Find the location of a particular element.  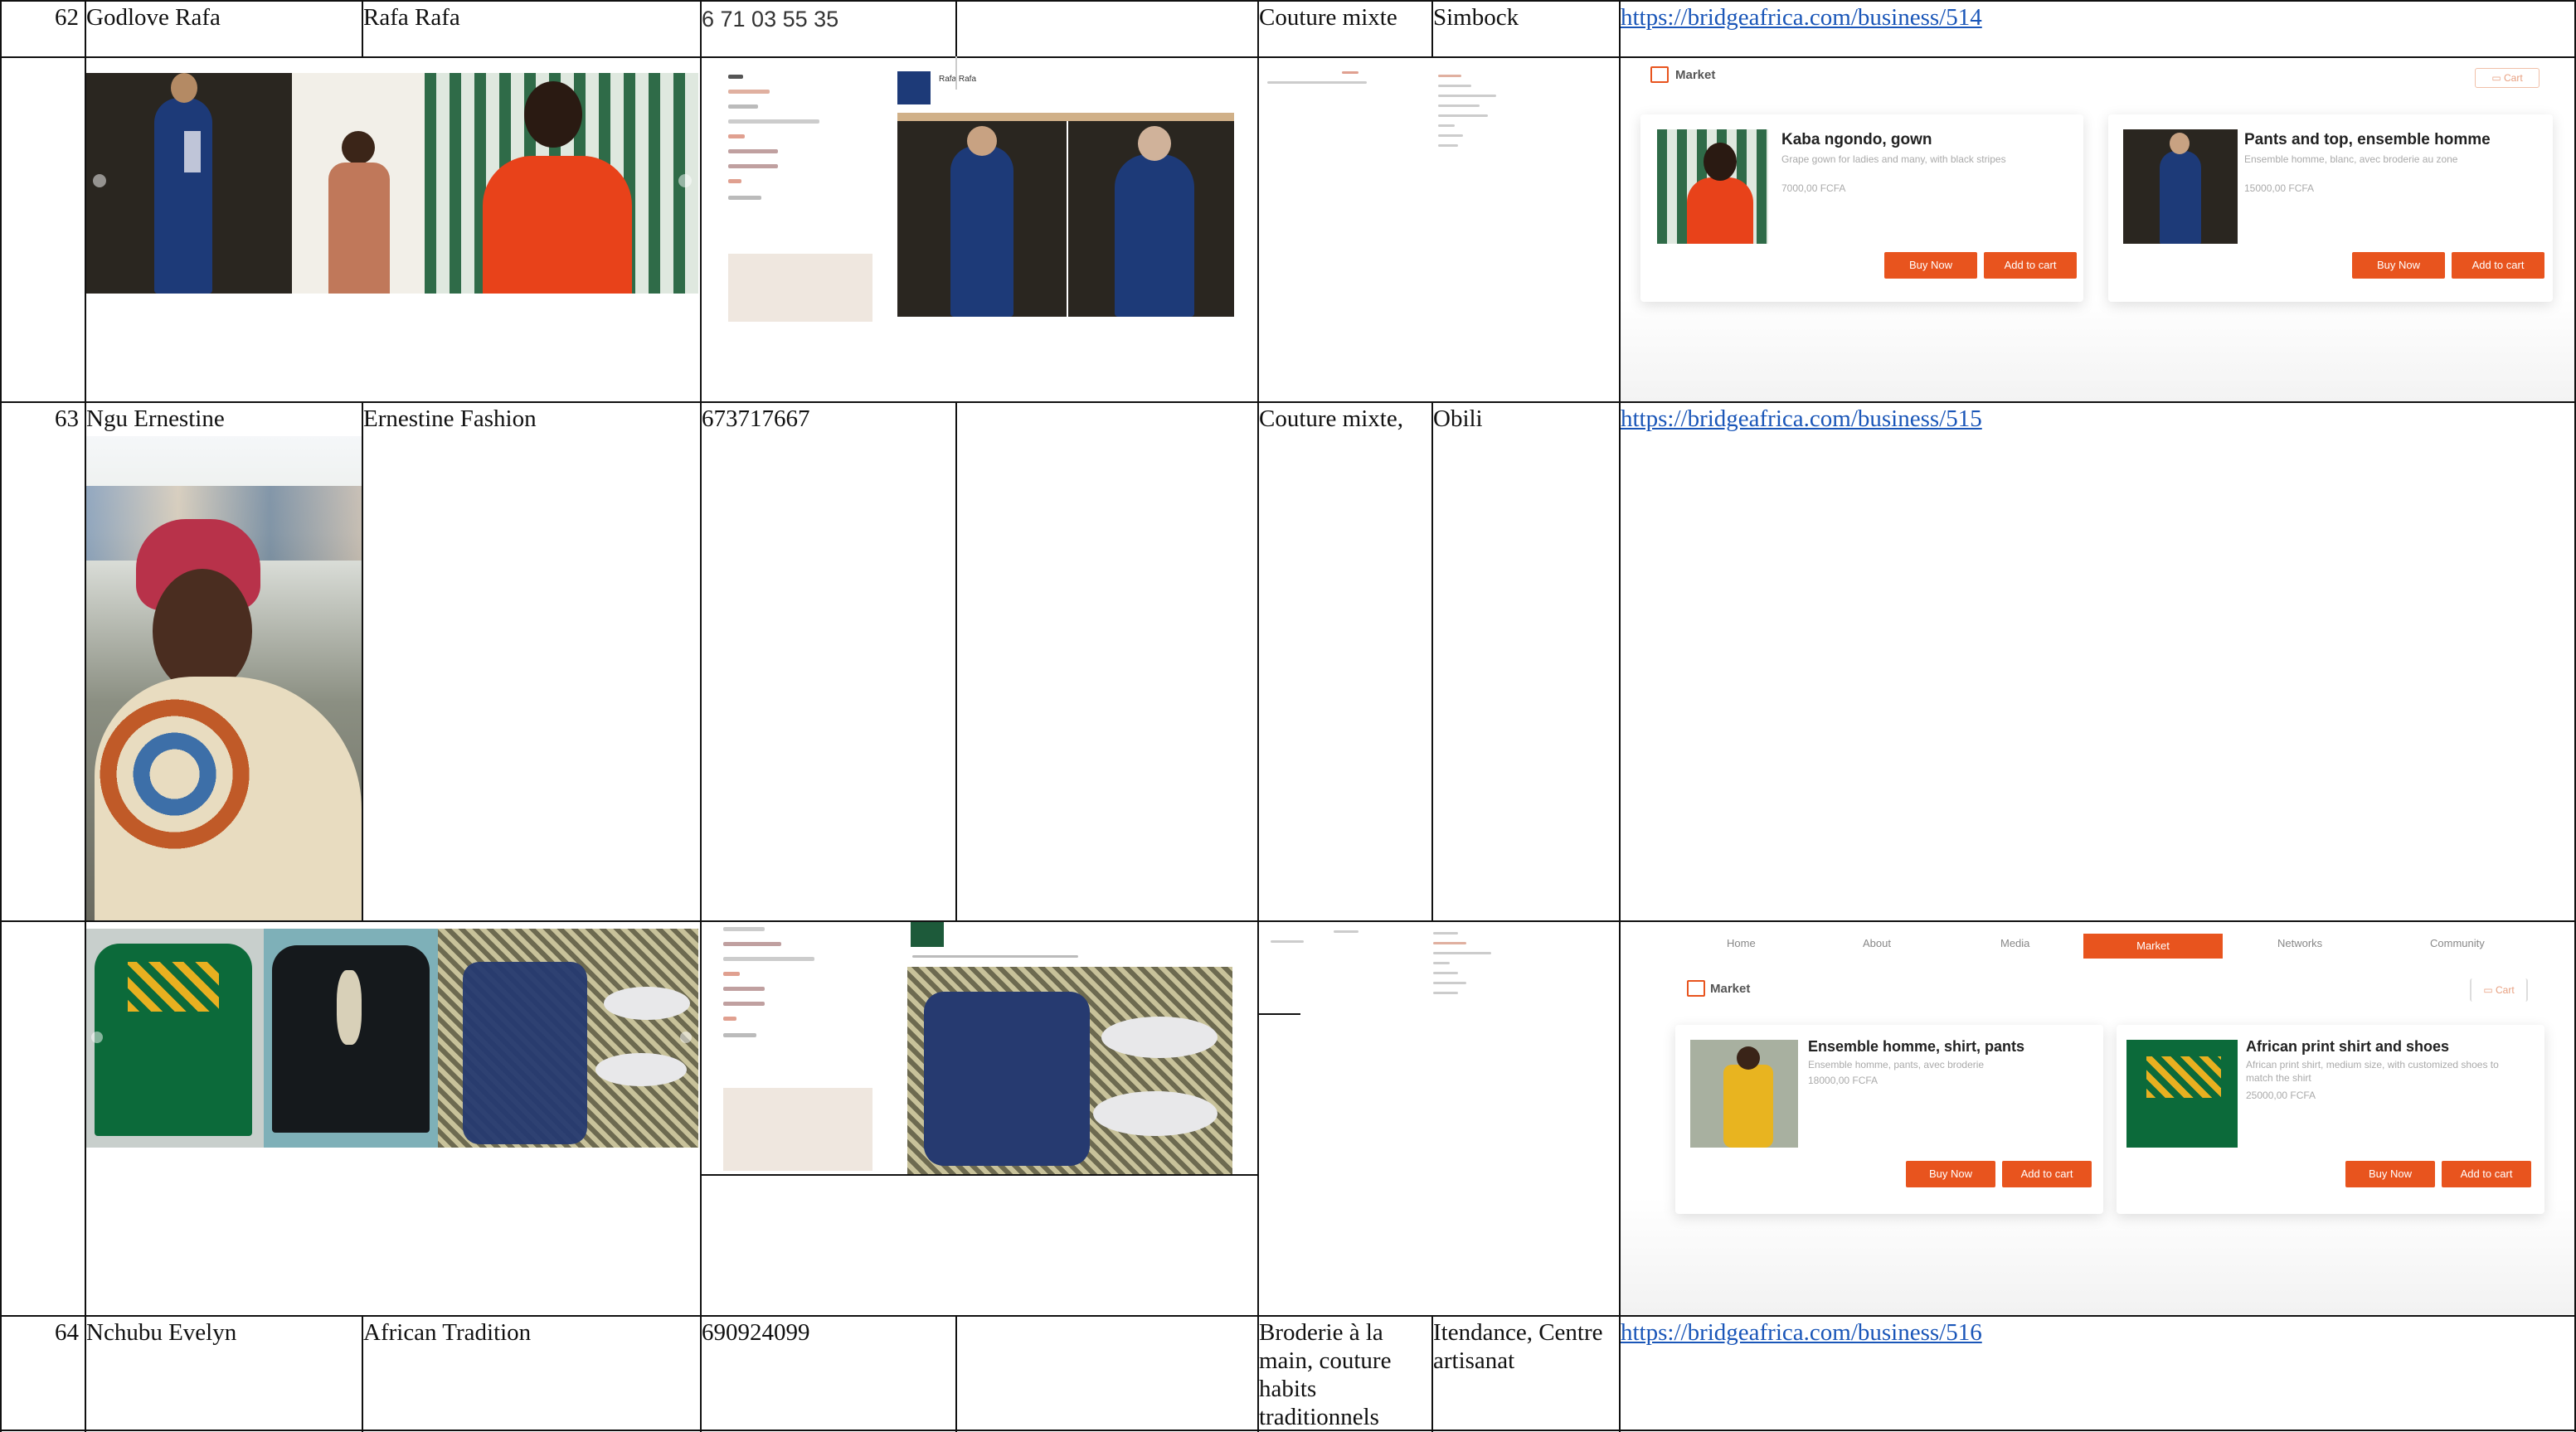

location: Obili is located at coordinates (1458, 418).